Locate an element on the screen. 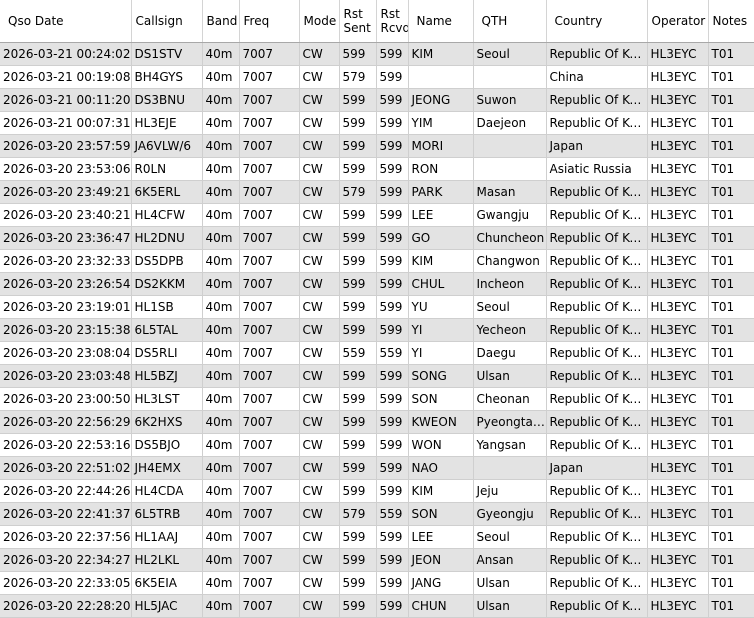 Image resolution: width=754 pixels, height=618 pixels. callsign-cell: 6K5EIA is located at coordinates (167, 583).